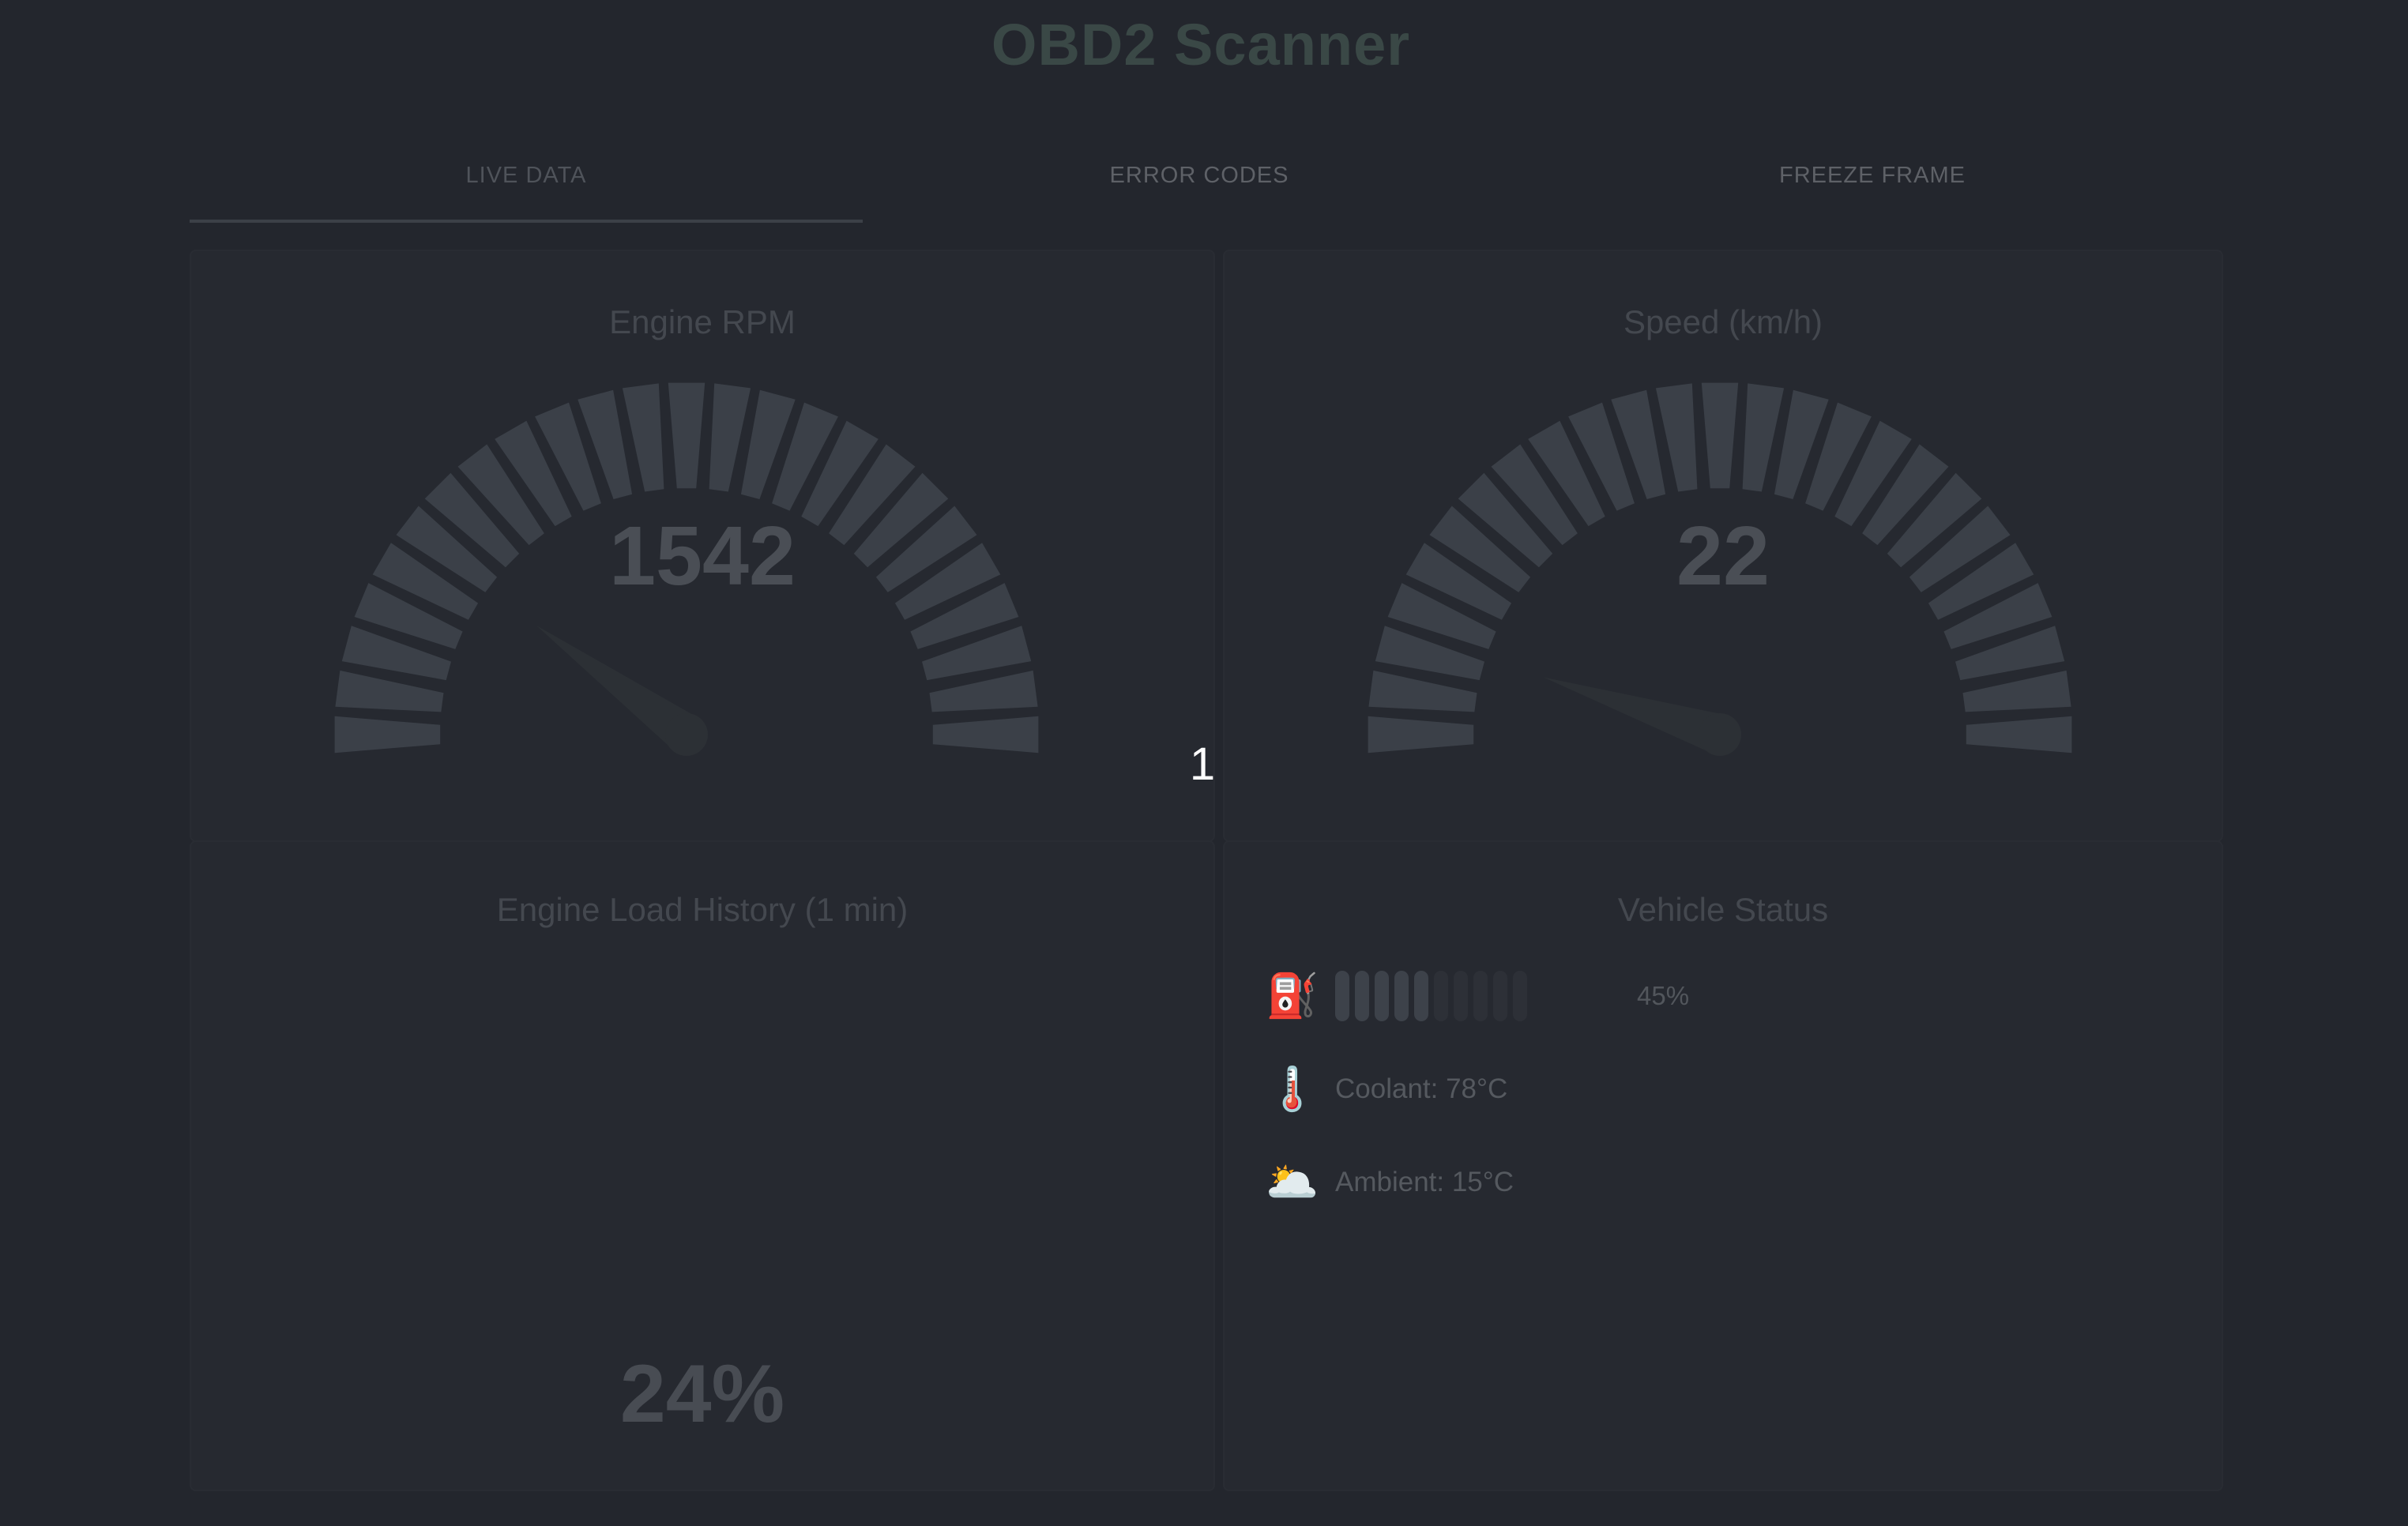  Describe the element at coordinates (702, 1394) in the screenshot. I see `engine-load-value: 24%` at that location.